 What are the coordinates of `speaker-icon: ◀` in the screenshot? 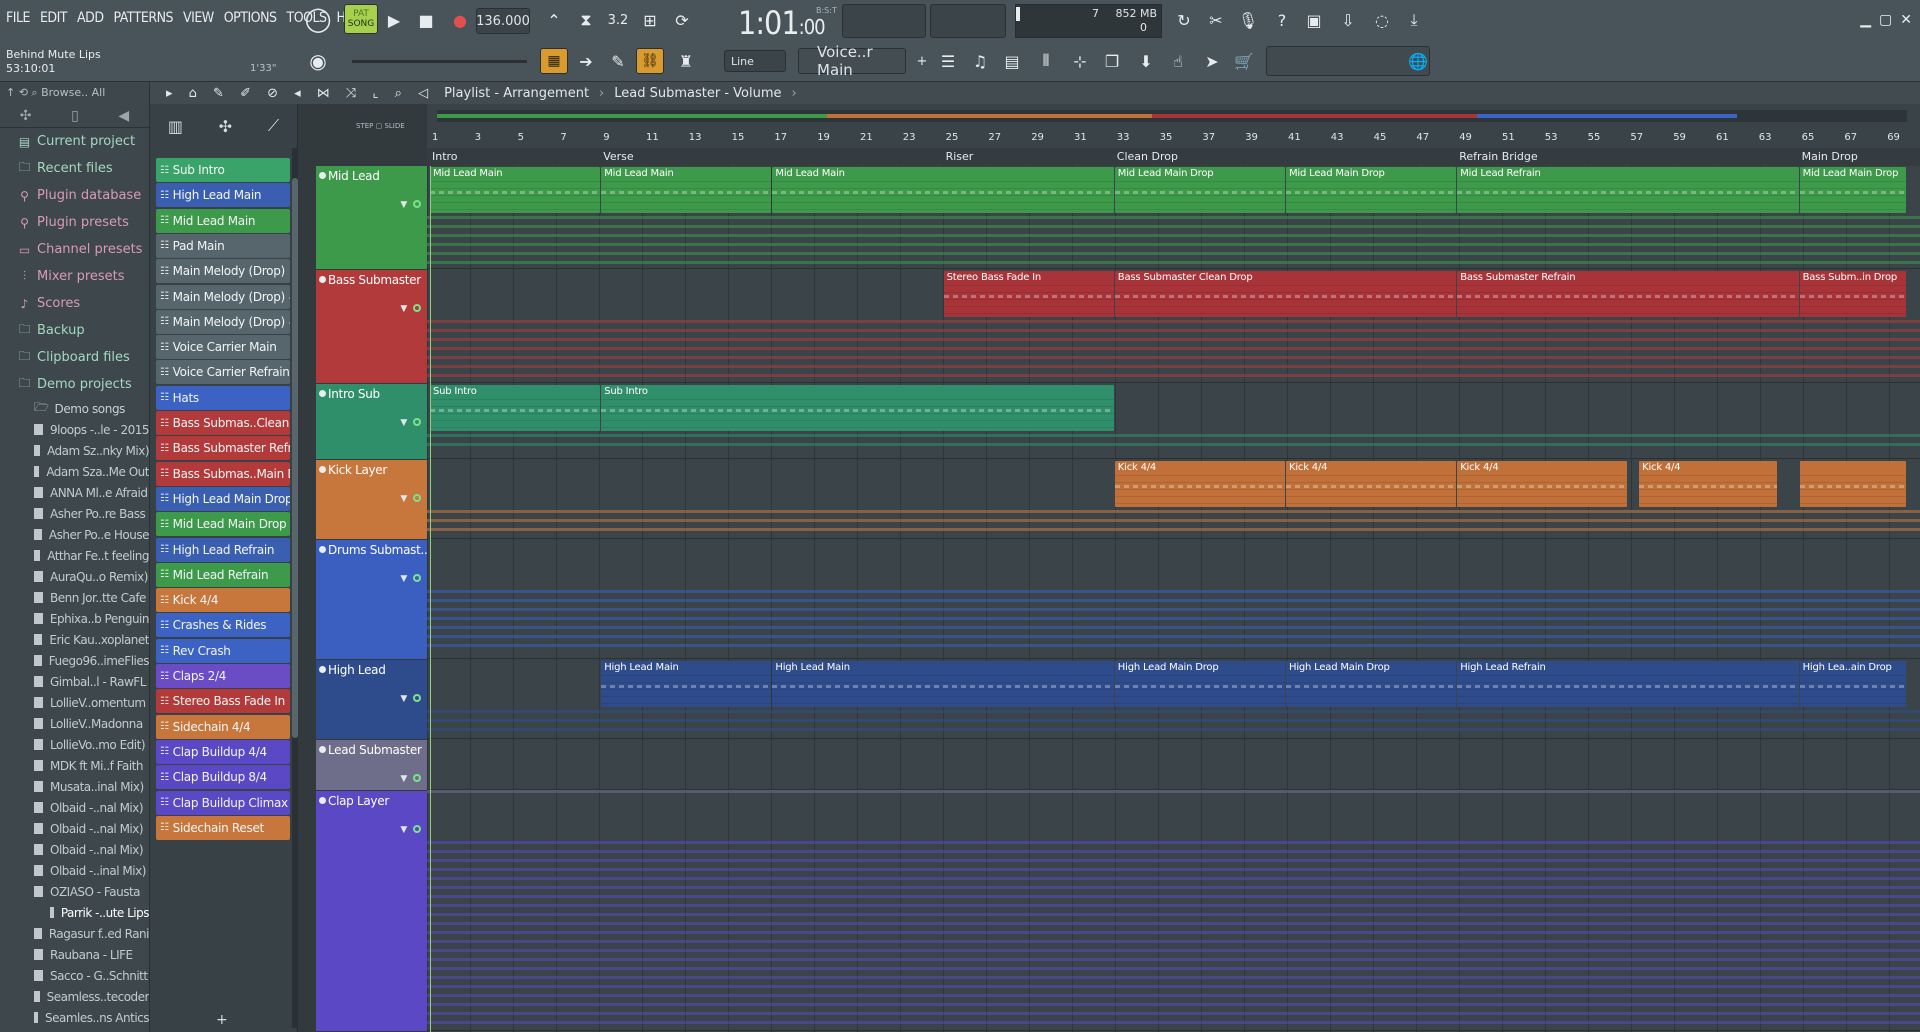 It's located at (123, 116).